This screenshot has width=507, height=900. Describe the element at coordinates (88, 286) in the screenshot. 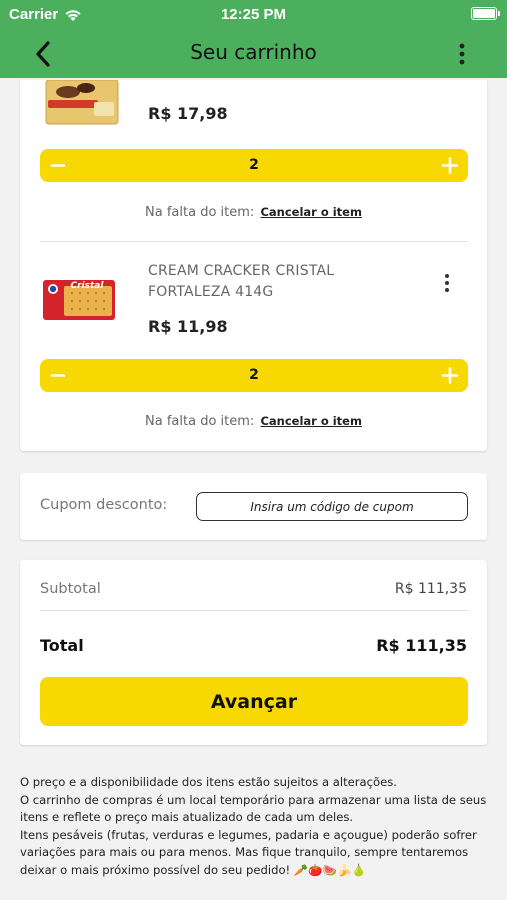

I see `package-brand-text: Cristal` at that location.